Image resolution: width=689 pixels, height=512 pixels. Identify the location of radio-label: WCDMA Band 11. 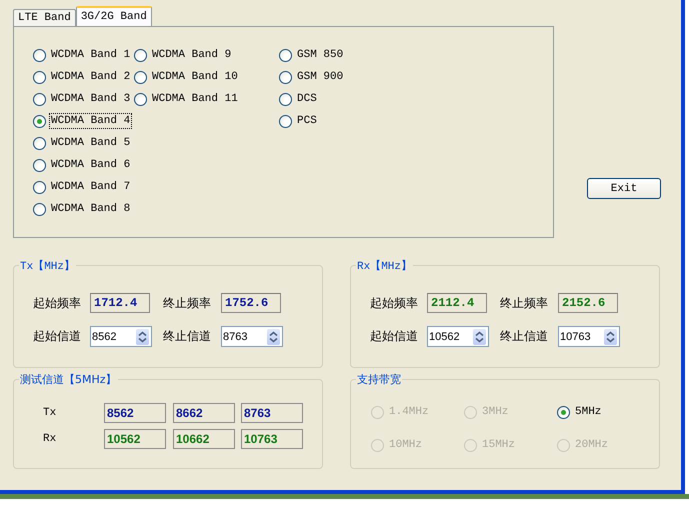
(195, 99).